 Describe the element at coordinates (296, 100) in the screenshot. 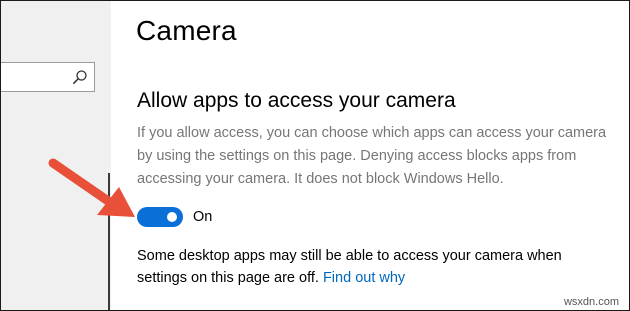

I see `section-heading: Allow apps to access your camera` at that location.